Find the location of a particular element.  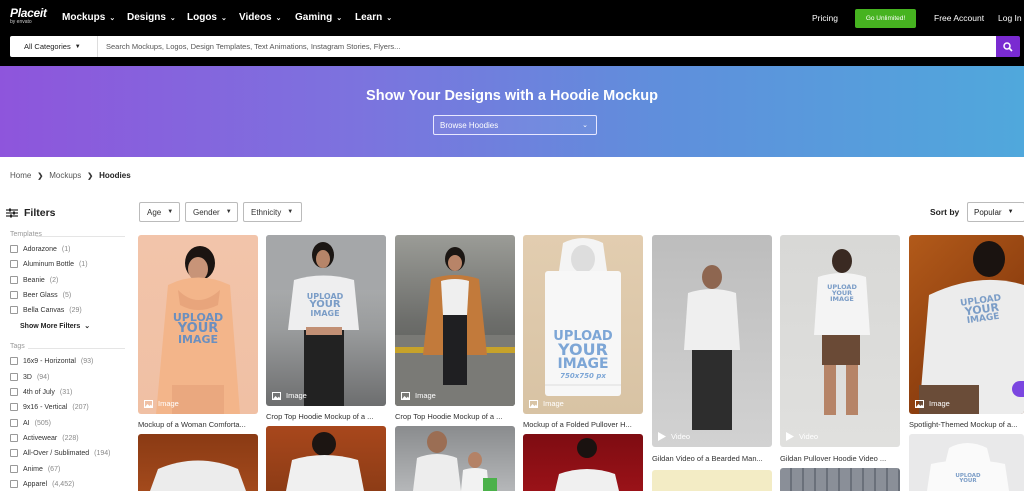

category-select: All Categories ▼ is located at coordinates (54, 46).